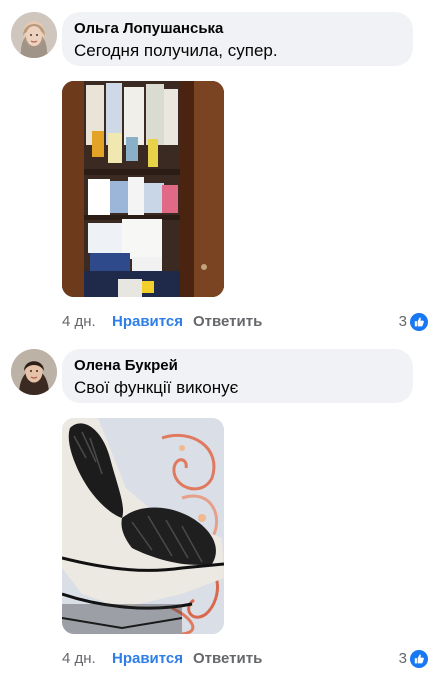 This screenshot has height=678, width=440. What do you see at coordinates (176, 50) in the screenshot?
I see `comment-text: Сегодня получила, супер.` at bounding box center [176, 50].